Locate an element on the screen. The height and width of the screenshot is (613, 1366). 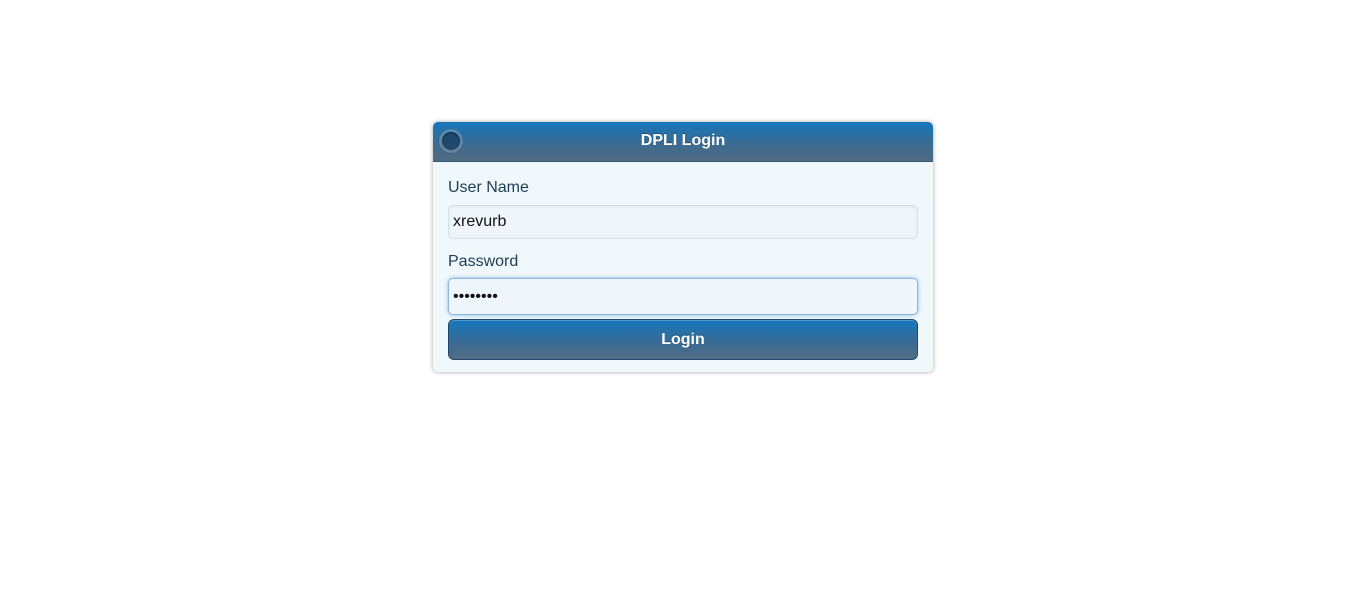
login-form: User Name Password Login is located at coordinates (683, 269).